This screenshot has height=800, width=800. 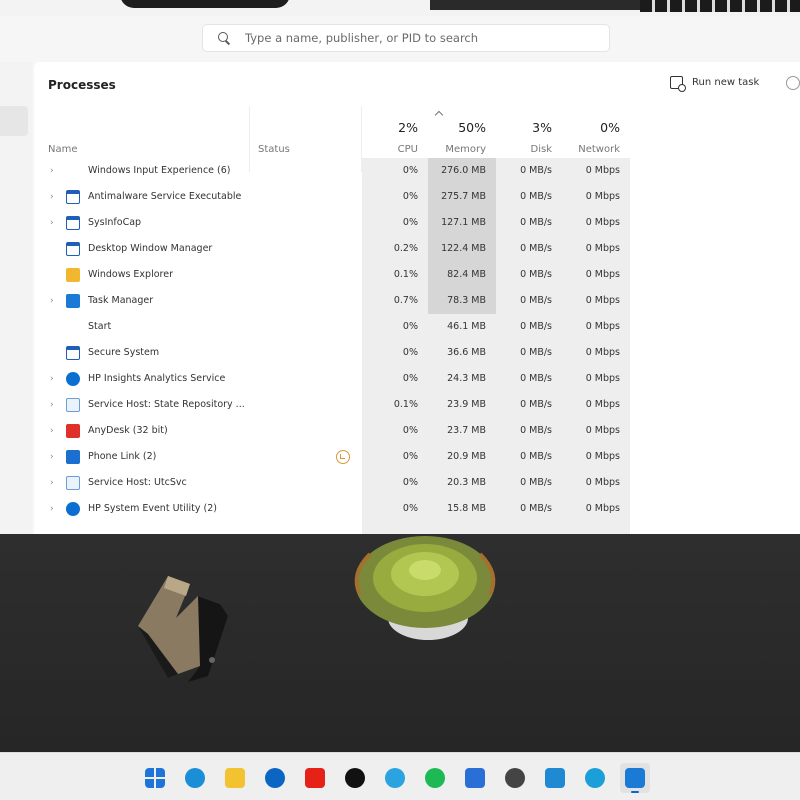 I want to click on column-percent: 0%, so click(x=610, y=127).